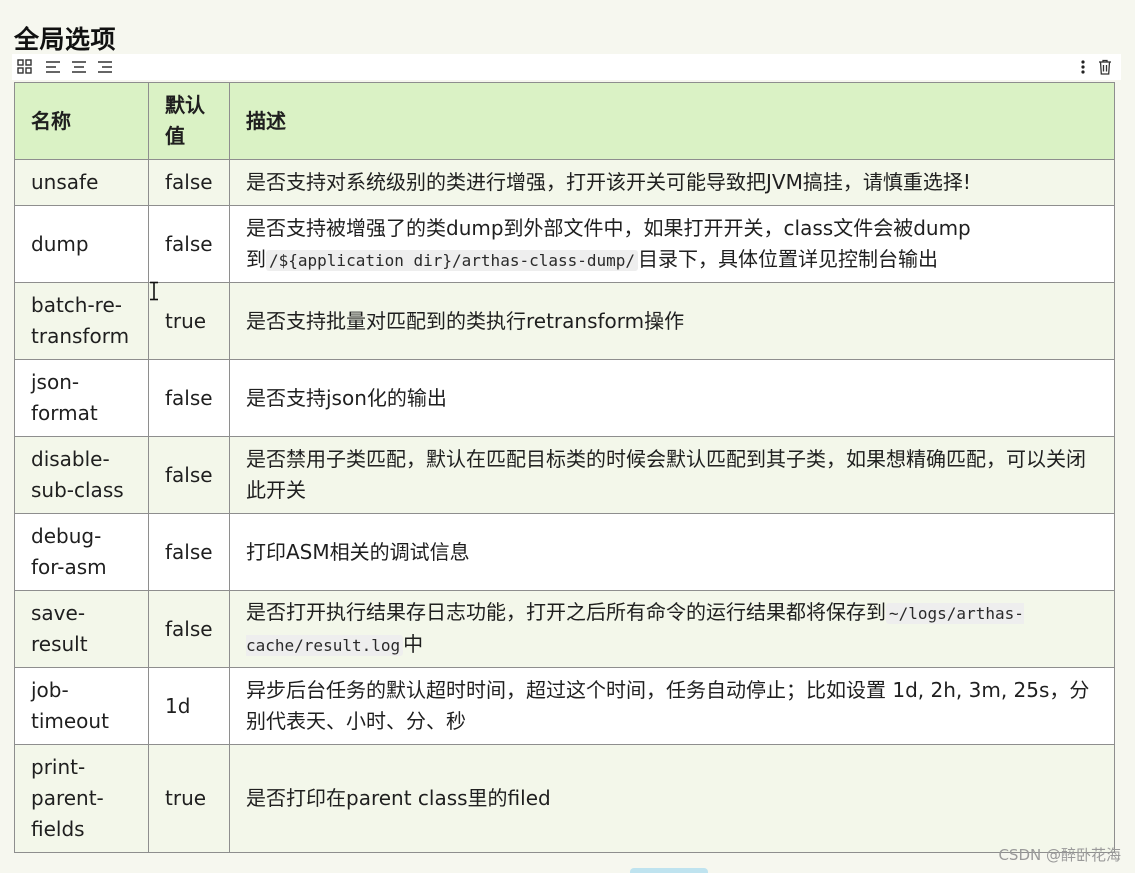 This screenshot has width=1135, height=873. Describe the element at coordinates (672, 182) in the screenshot. I see `option-description: 是否支持对系统级别的类进行增强，打开该开关可能导致把JVM搞挂，请慎重选择!` at that location.